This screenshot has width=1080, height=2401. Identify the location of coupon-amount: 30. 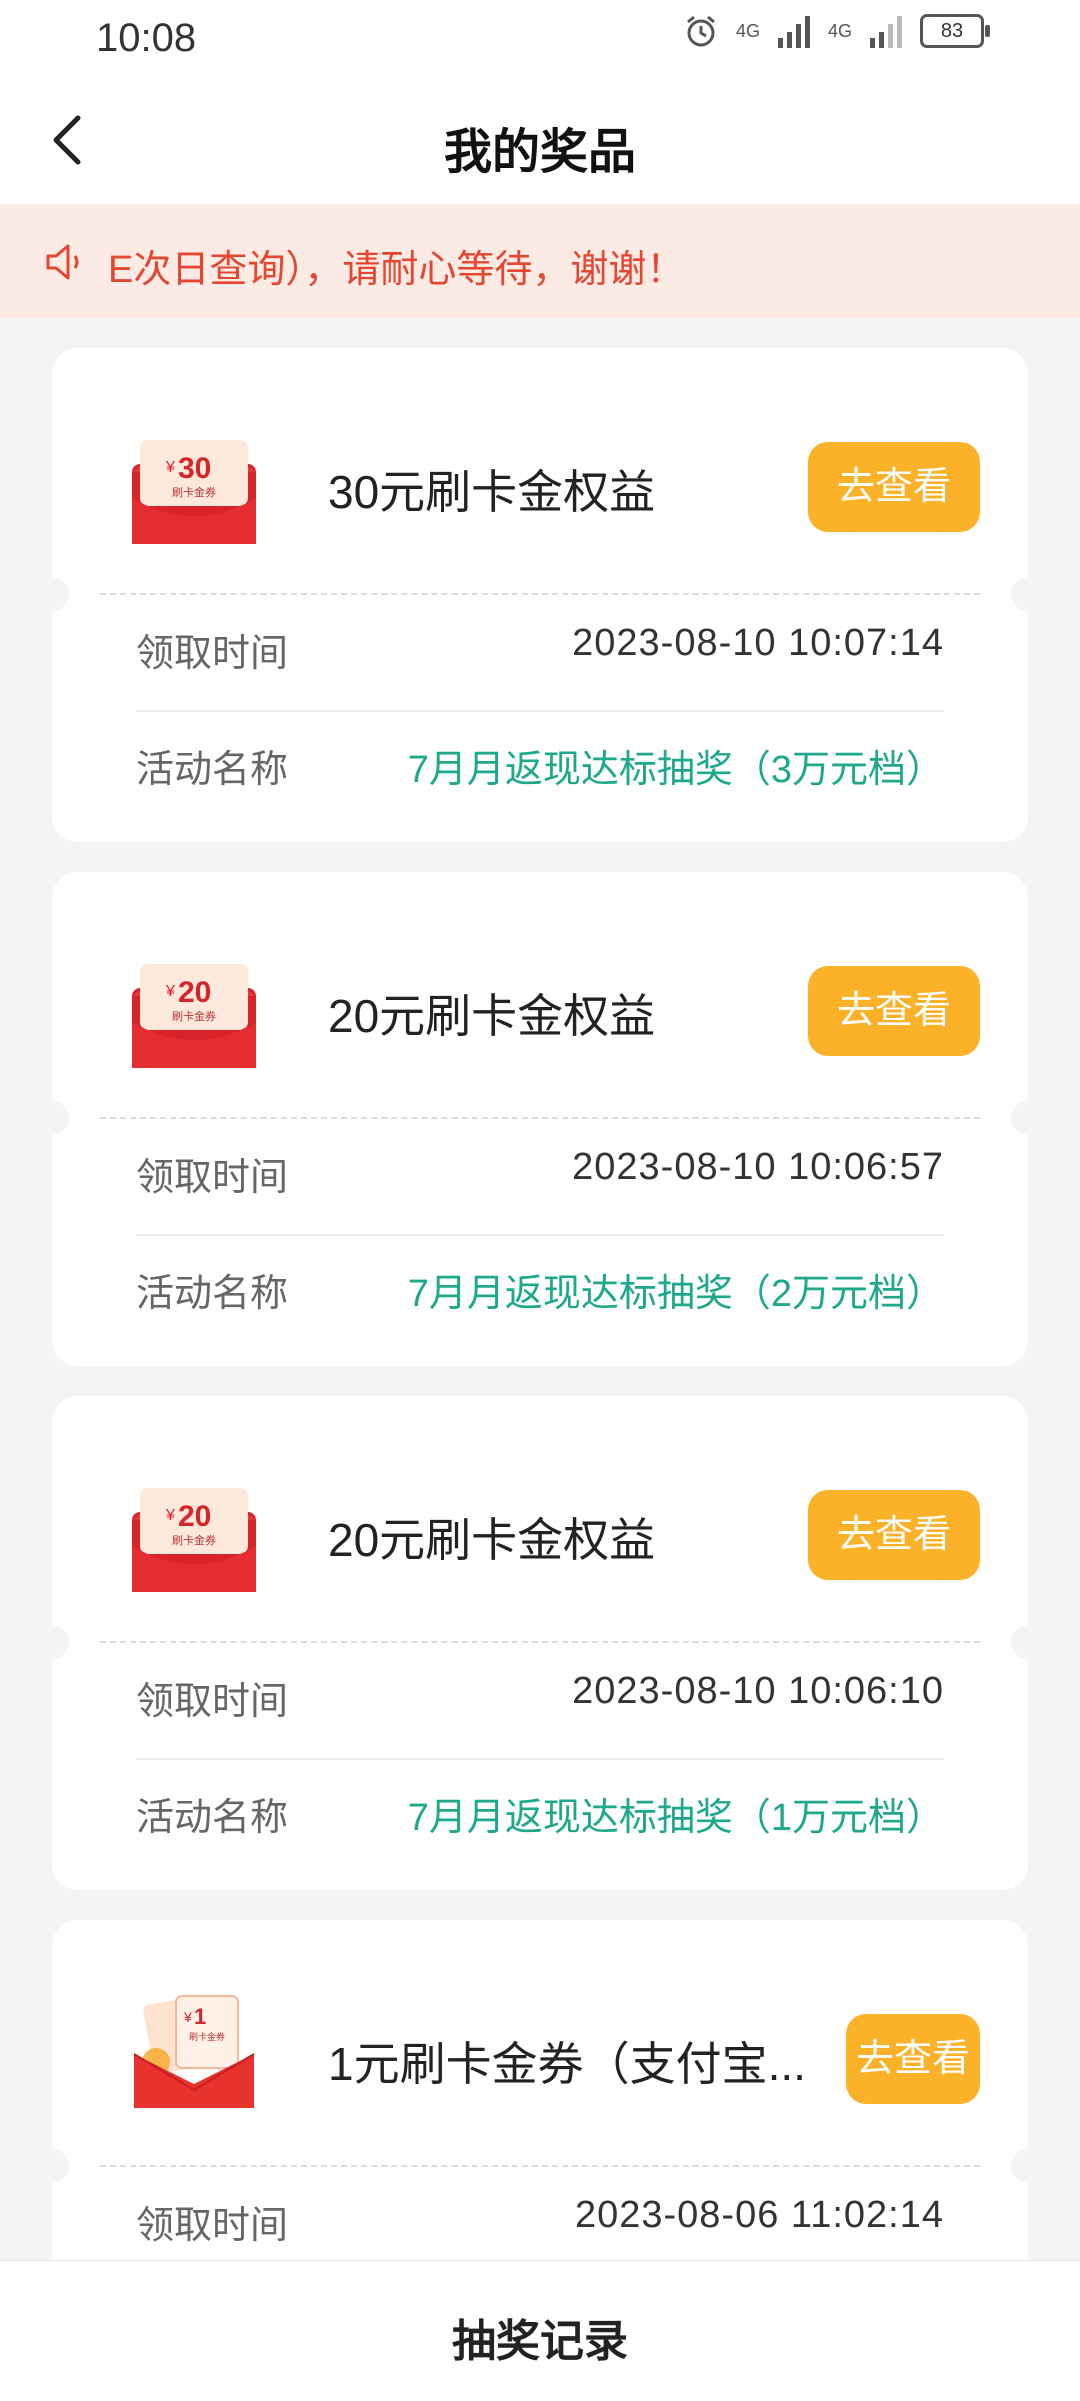
(194, 468).